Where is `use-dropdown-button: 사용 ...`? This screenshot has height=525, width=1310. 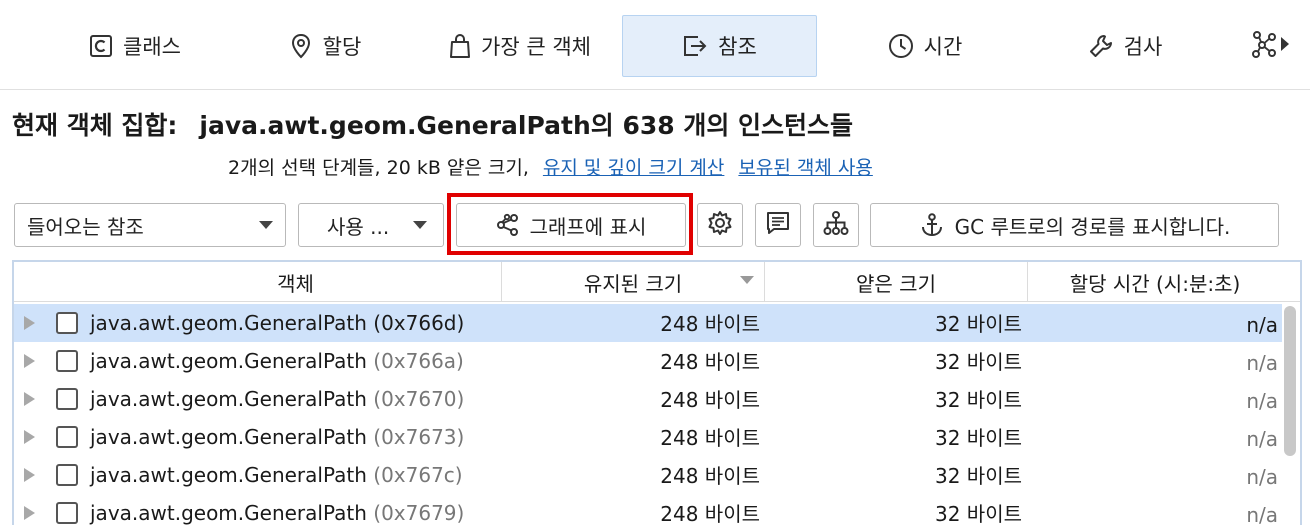
use-dropdown-button: 사용 ... is located at coordinates (371, 225).